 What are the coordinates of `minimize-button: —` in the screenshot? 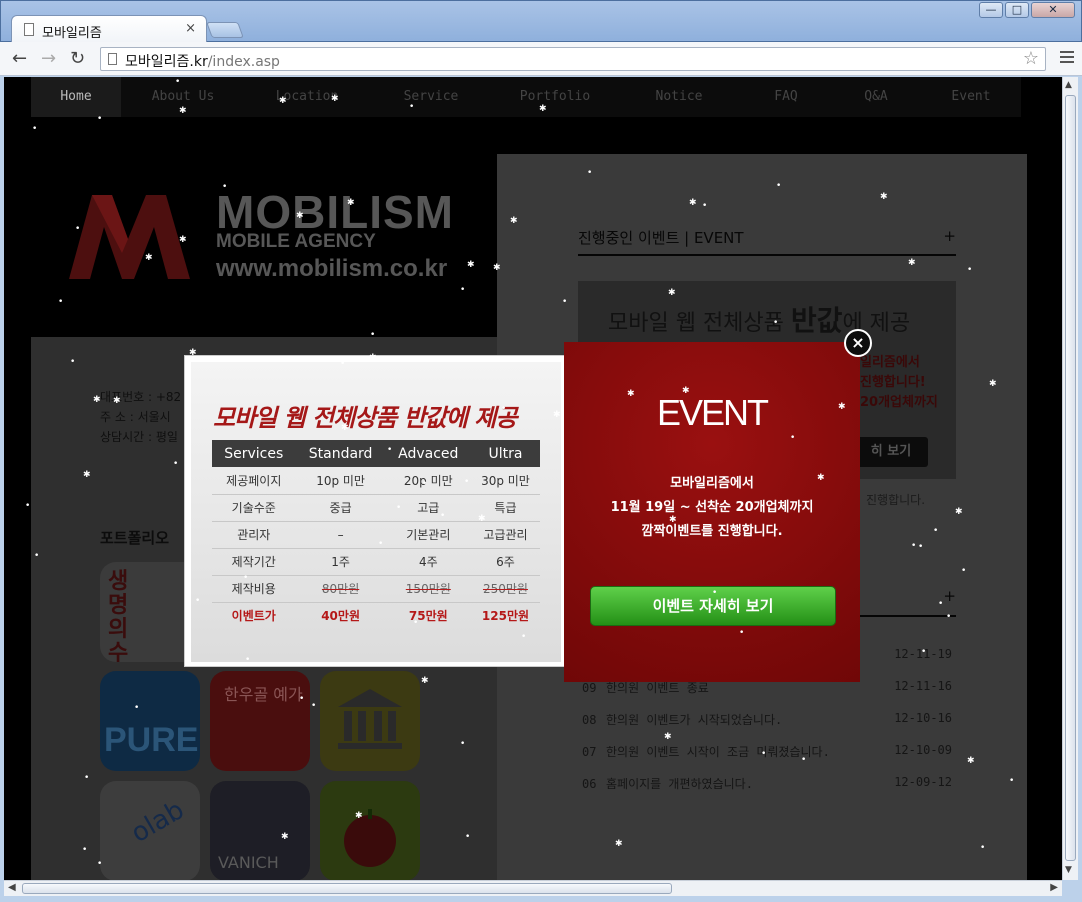 It's located at (991, 10).